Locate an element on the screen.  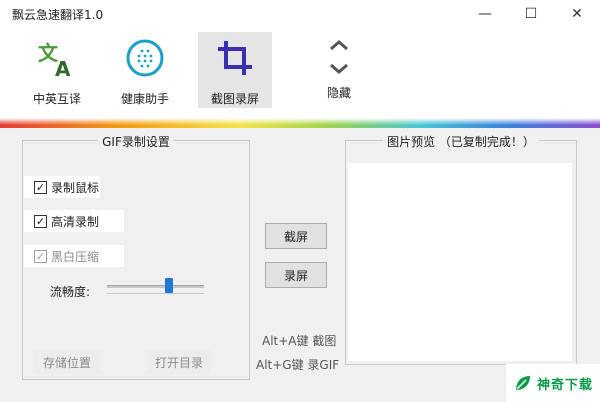
record-mouse-label: 录制鼠标 is located at coordinates (75, 187).